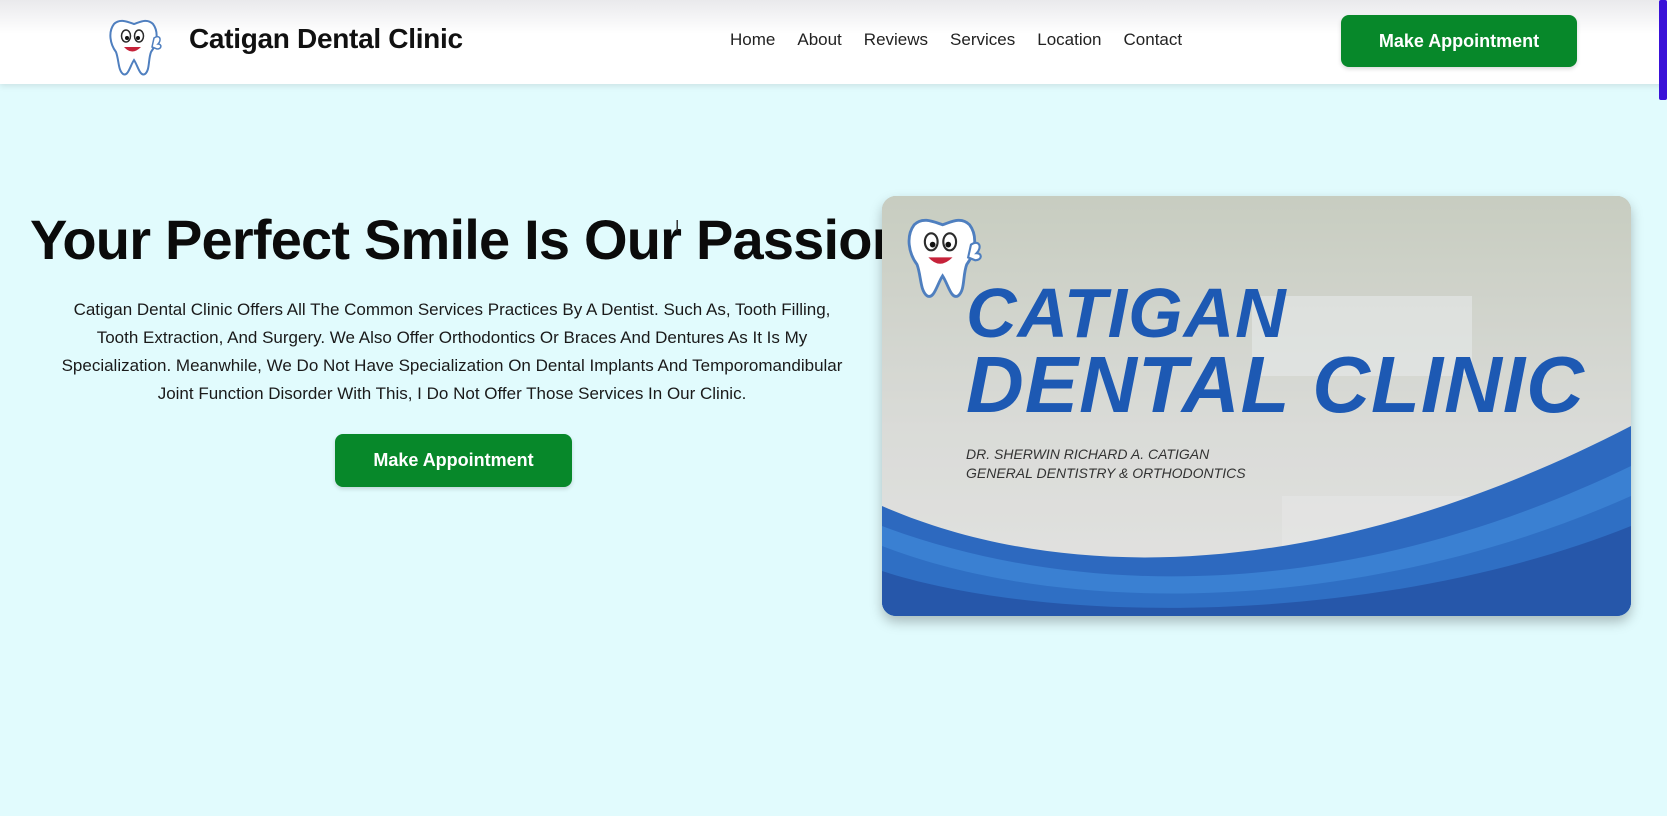 Image resolution: width=1667 pixels, height=816 pixels. Describe the element at coordinates (1069, 40) in the screenshot. I see `nav-location-link: Location` at that location.